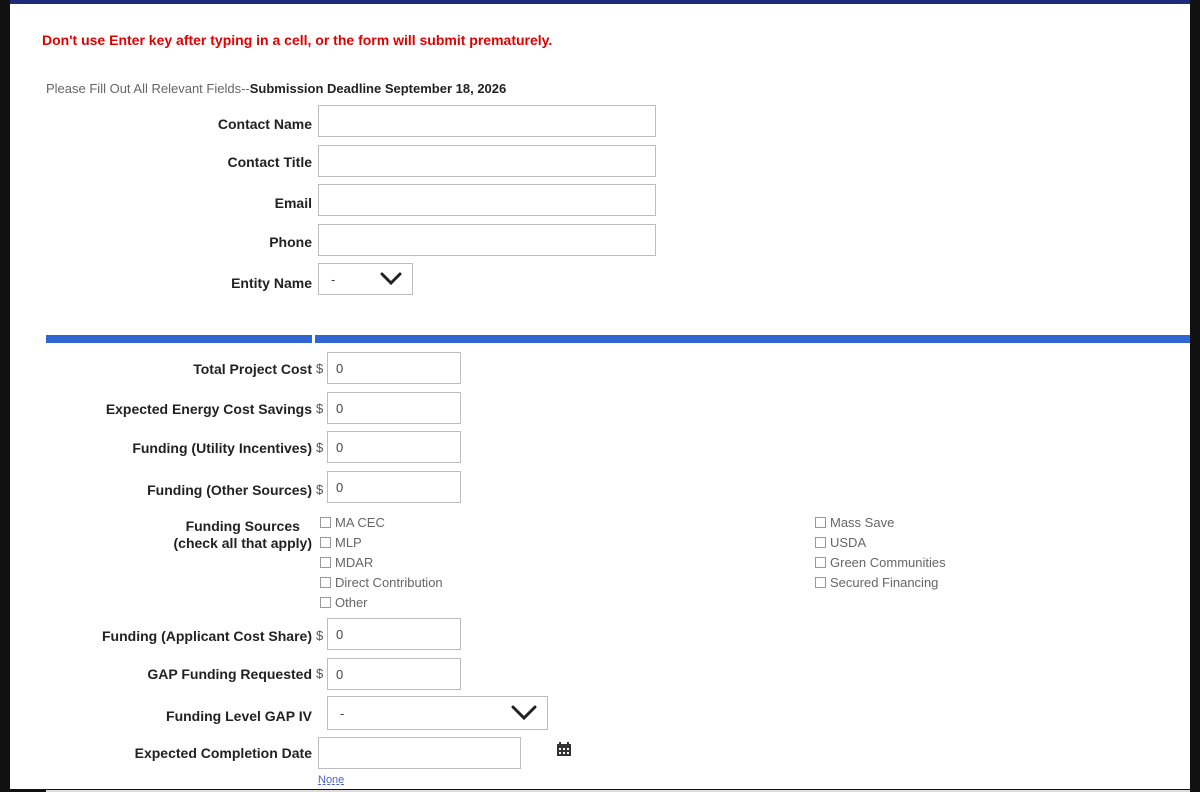 This screenshot has height=792, width=1200. I want to click on checkbox-mass-save: Mass Save, so click(880, 522).